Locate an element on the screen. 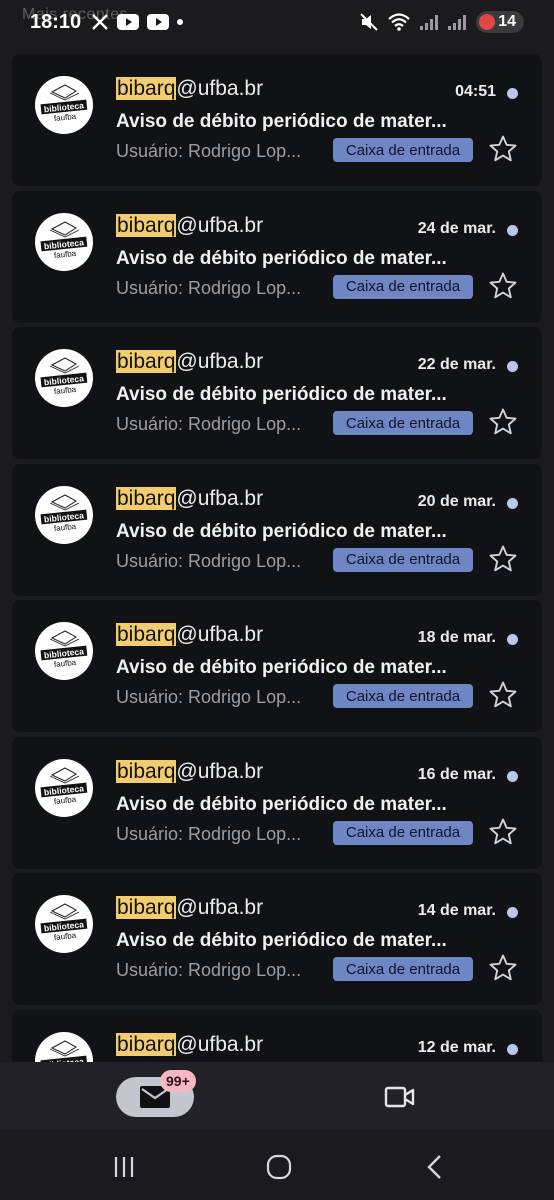 This screenshot has height=1200, width=554. email-date: 24 de mar. is located at coordinates (456, 228).